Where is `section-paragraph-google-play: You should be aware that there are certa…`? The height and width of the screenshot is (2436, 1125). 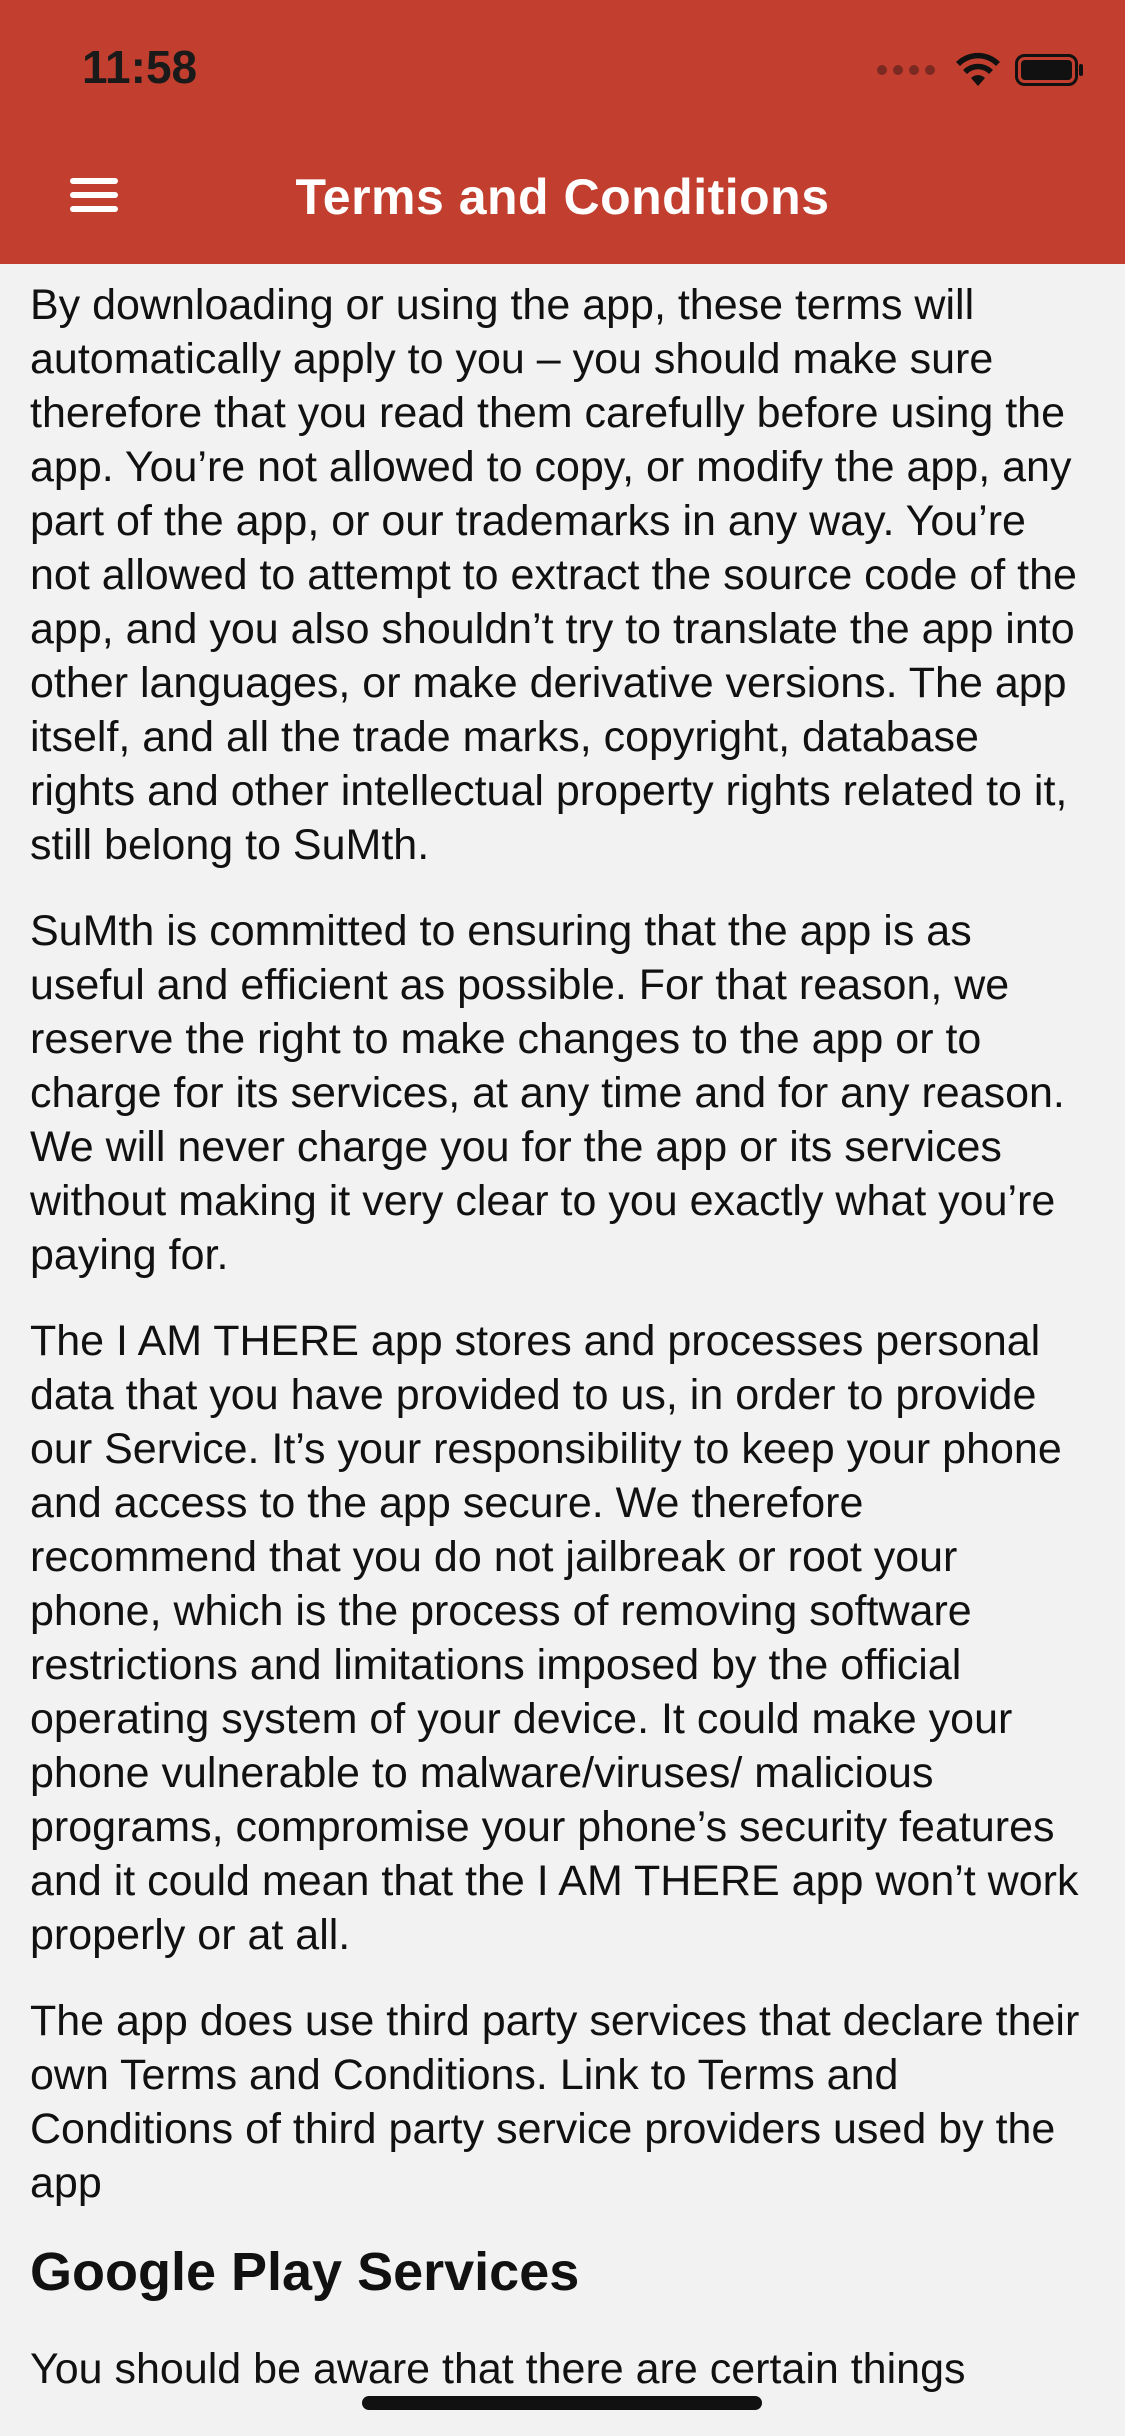 section-paragraph-google-play: You should be aware that there are certa… is located at coordinates (498, 2369).